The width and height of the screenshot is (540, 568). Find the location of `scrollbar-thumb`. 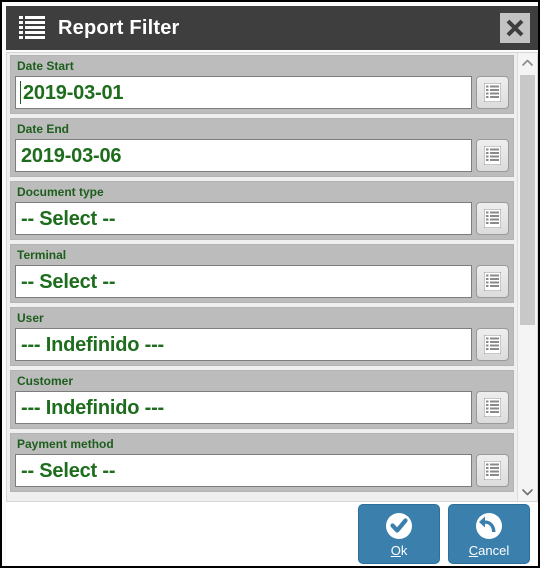

scrollbar-thumb is located at coordinates (527, 200).